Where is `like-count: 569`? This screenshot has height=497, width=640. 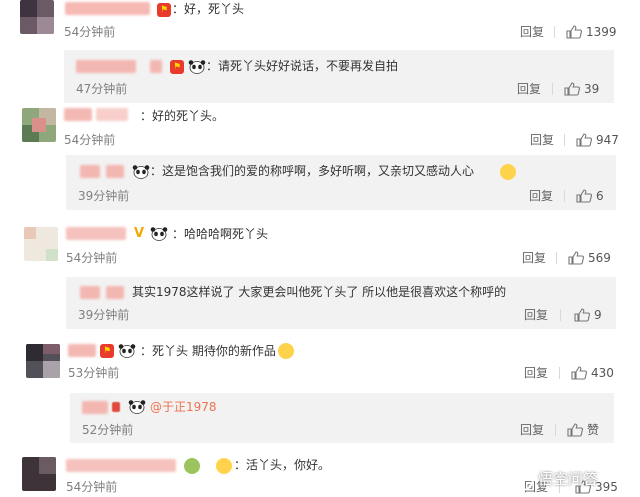
like-count: 569 is located at coordinates (599, 258).